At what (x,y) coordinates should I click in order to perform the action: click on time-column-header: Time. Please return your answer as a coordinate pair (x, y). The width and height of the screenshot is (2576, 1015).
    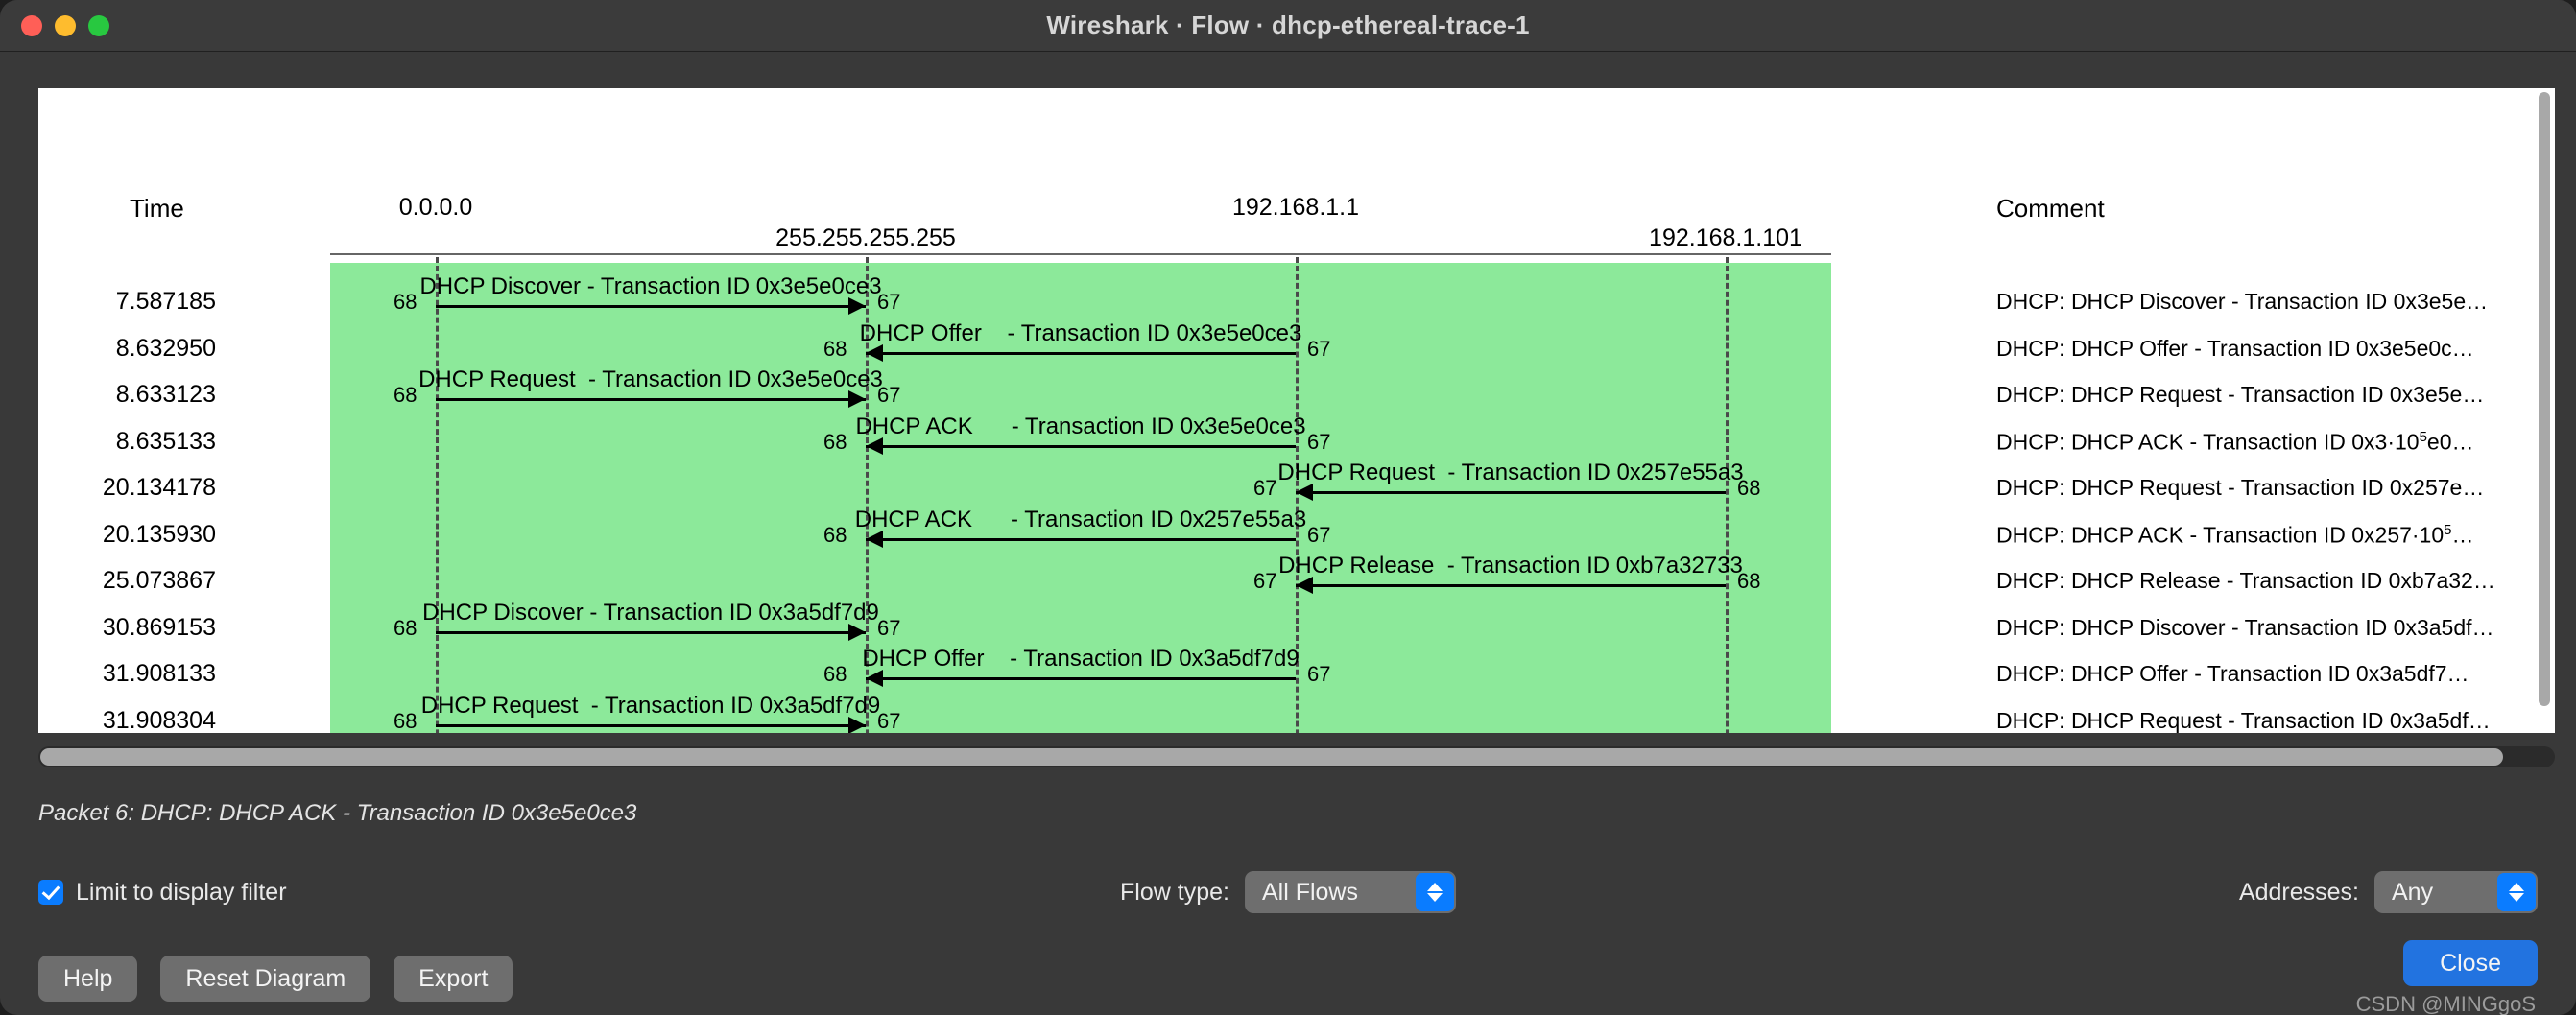
    Looking at the image, I should click on (157, 208).